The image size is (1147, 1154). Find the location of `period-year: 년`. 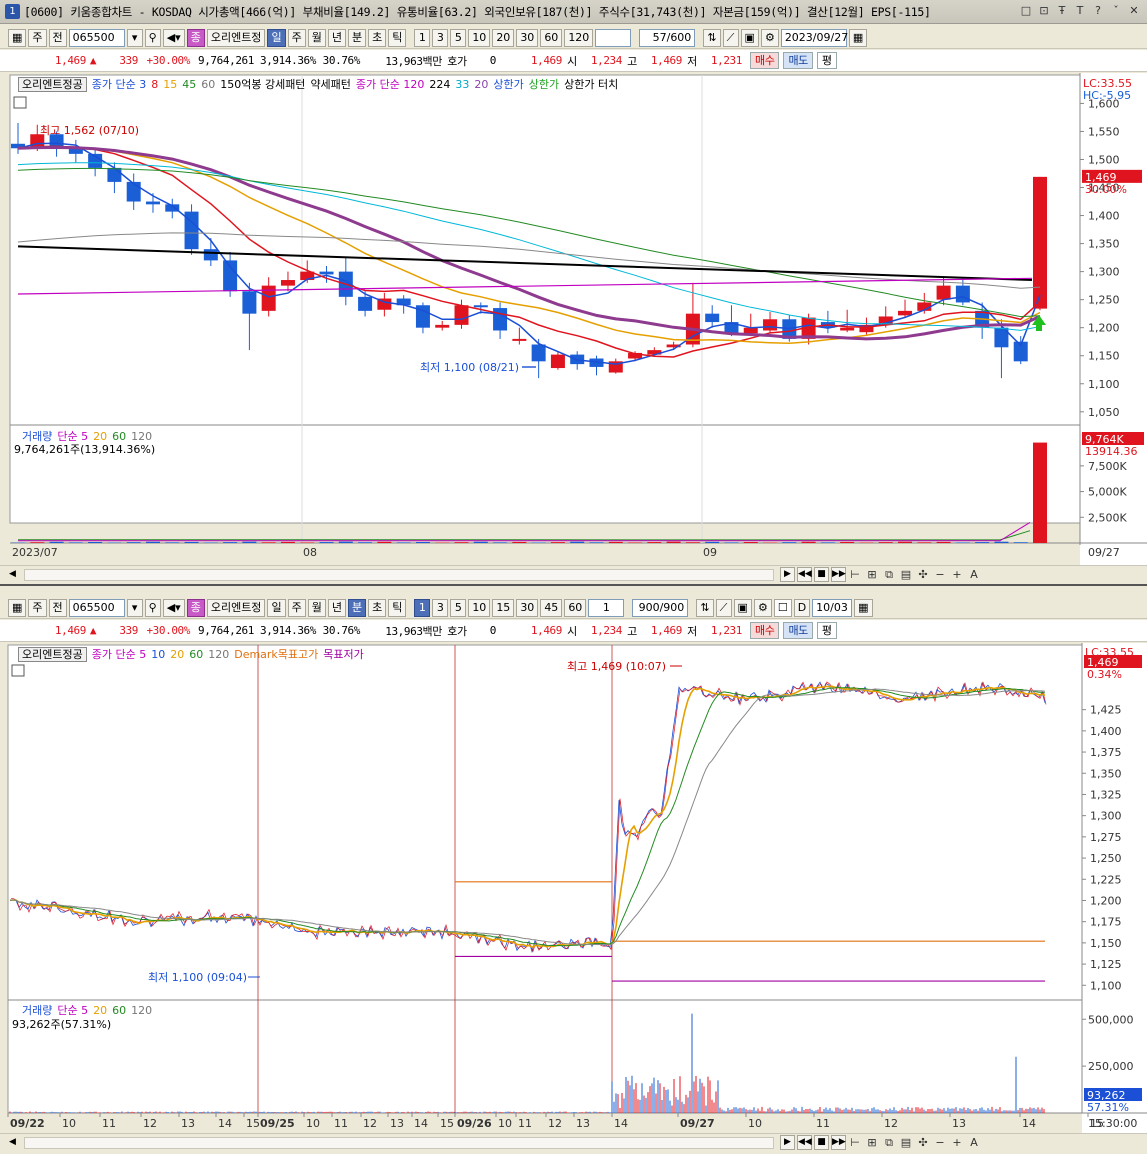

period-year: 년 is located at coordinates (336, 37).